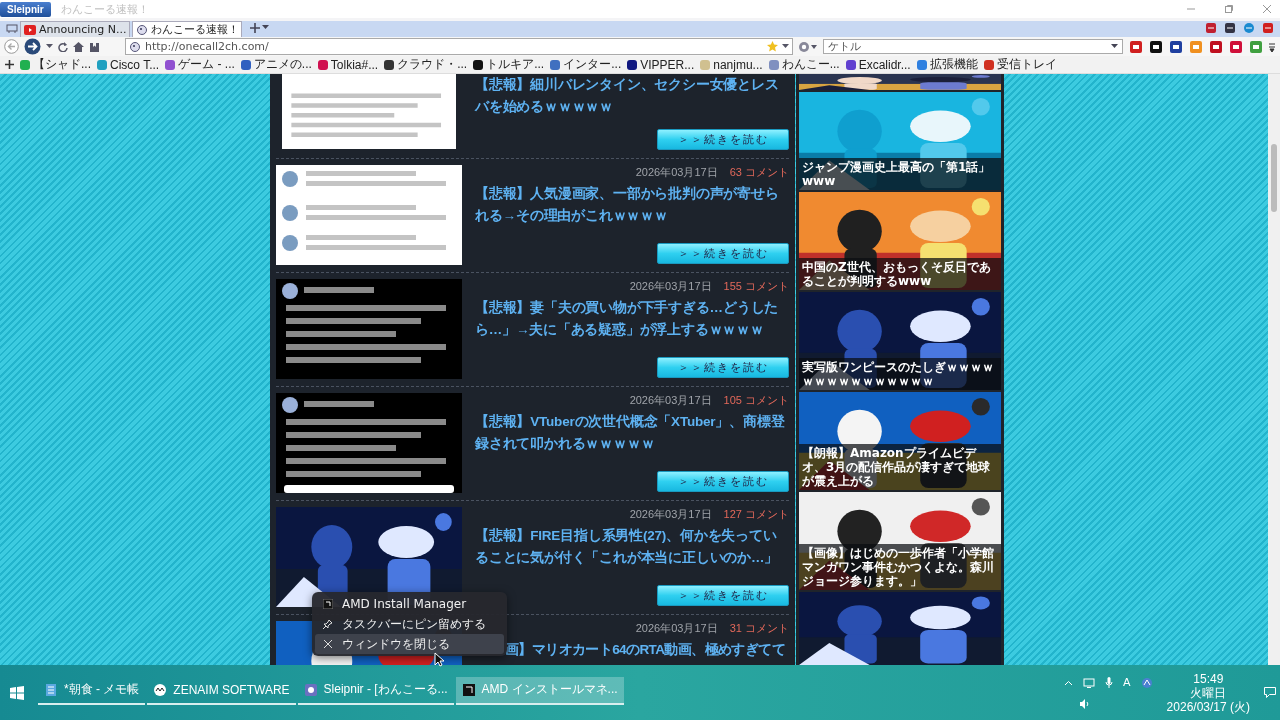 The width and height of the screenshot is (1280, 720). Describe the element at coordinates (409, 624) in the screenshot. I see `menu-item: タスクバーにピン留めする` at that location.